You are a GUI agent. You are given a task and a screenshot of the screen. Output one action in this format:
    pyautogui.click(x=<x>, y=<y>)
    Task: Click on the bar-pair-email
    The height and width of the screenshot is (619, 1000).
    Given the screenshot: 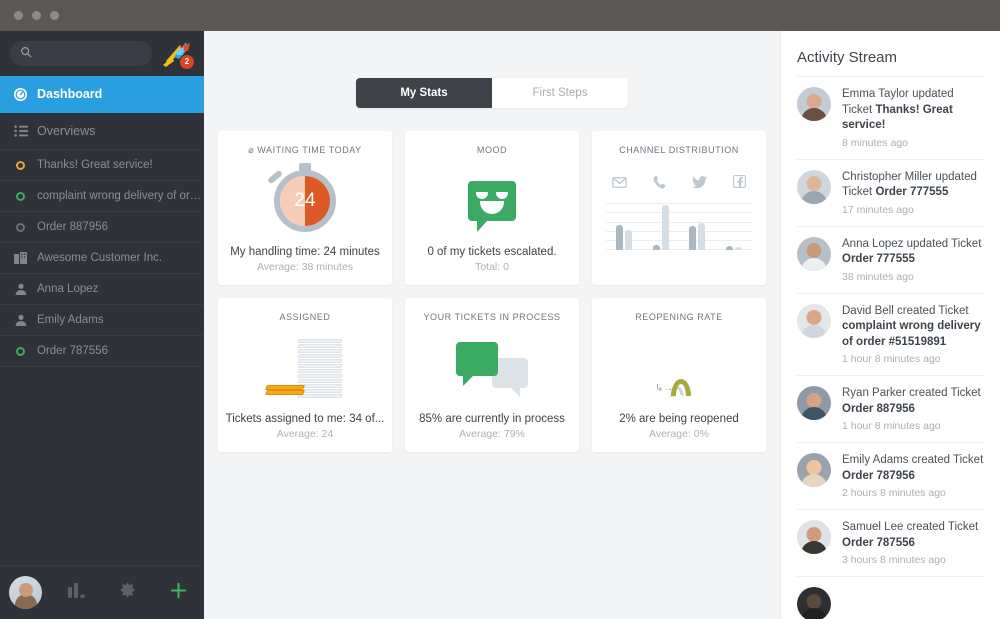 What is the action you would take?
    pyautogui.click(x=624, y=237)
    